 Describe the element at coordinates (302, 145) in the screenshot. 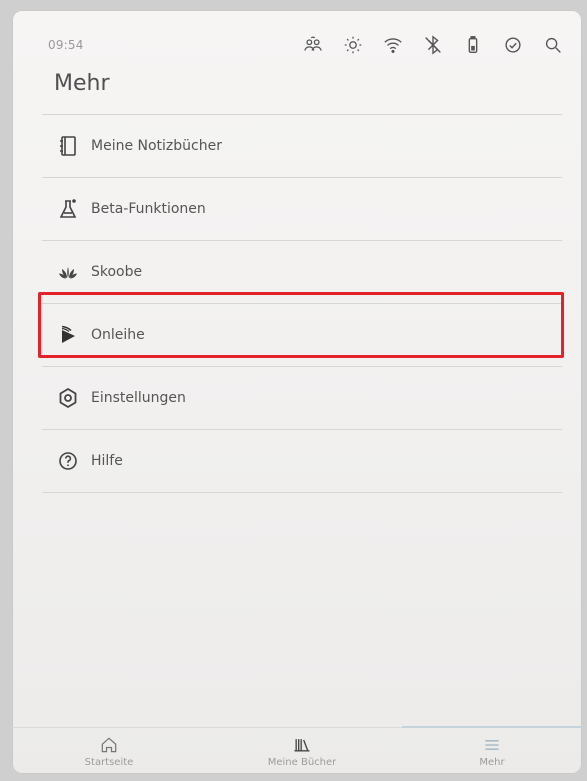

I see `menu-item-notebooks: Meine Notizbücher` at that location.